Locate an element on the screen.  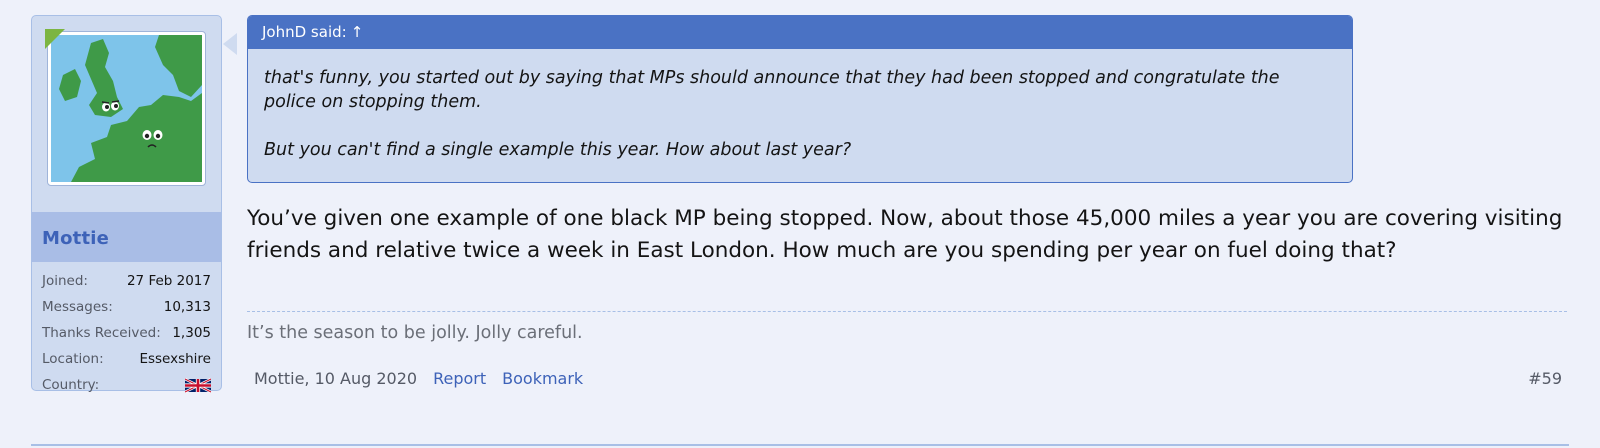
stat-value: 27 Feb 2017 is located at coordinates (168, 281).